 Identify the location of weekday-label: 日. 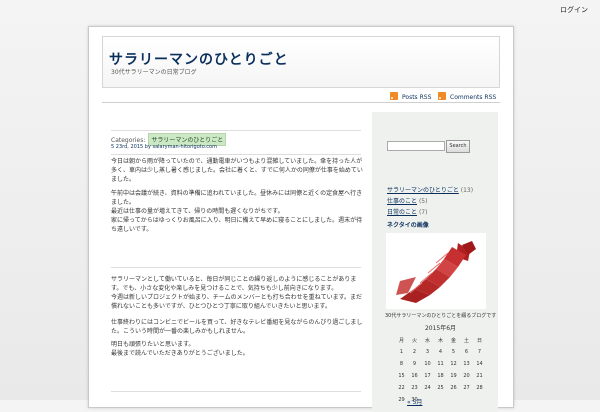
(479, 340).